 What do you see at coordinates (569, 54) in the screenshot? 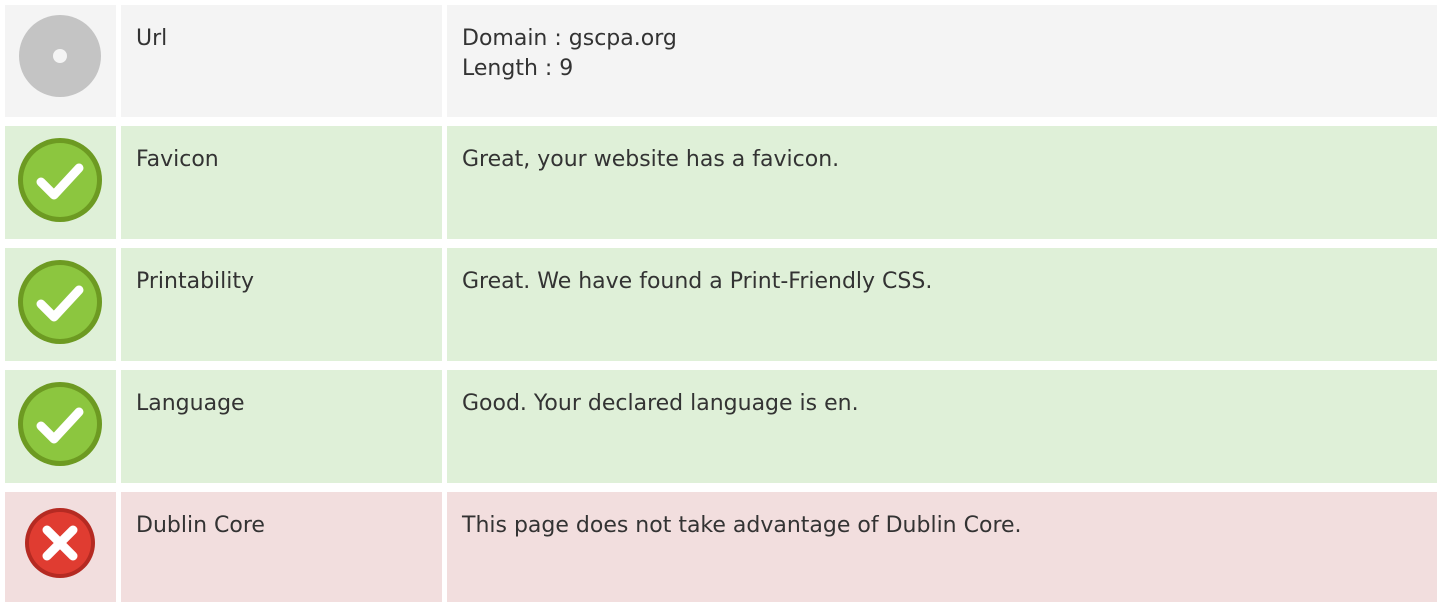
I see `check-result: Domain : gscpa.org Length : 9` at bounding box center [569, 54].